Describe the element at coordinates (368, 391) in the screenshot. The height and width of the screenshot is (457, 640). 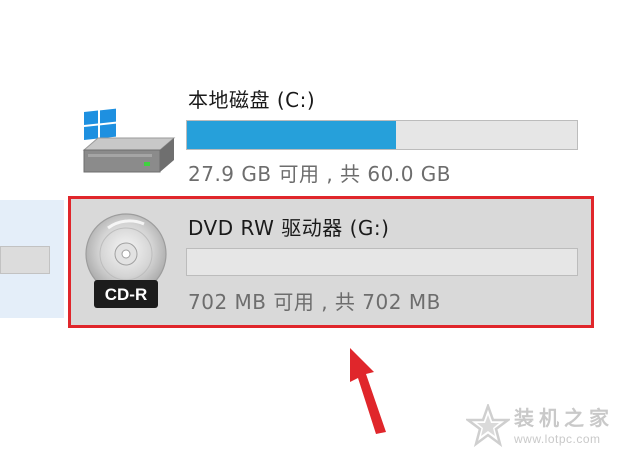
I see `annotation-arrow-icon` at that location.